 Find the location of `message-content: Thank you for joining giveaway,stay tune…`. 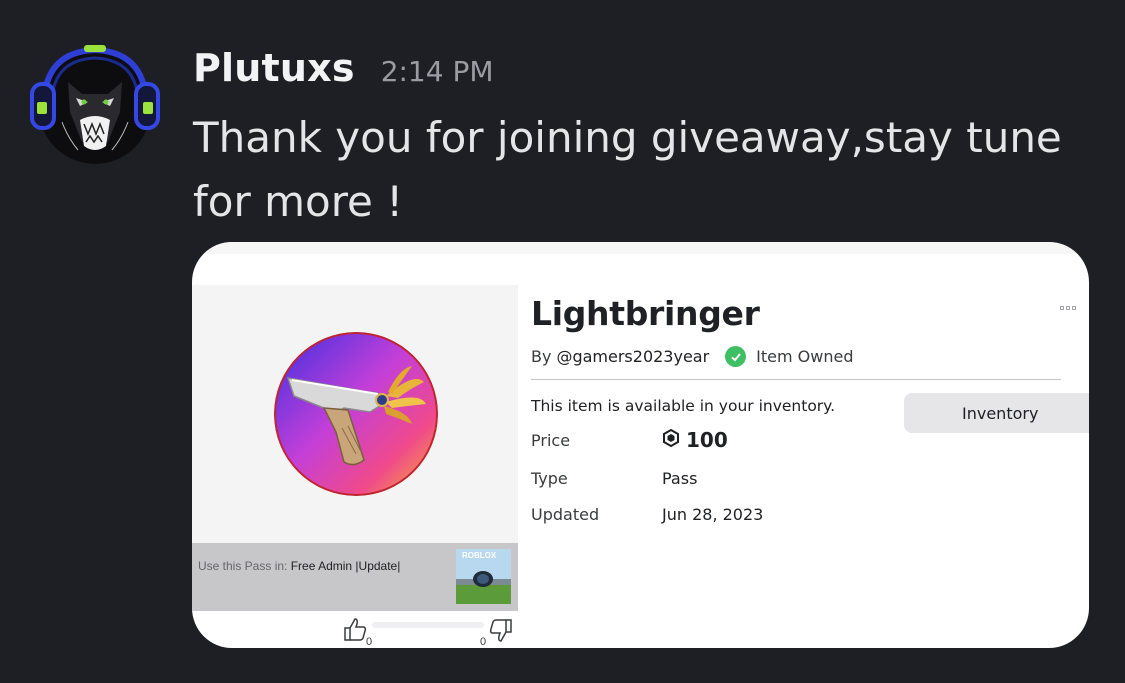

message-content: Thank you for joining giveaway,stay tune… is located at coordinates (627, 169).